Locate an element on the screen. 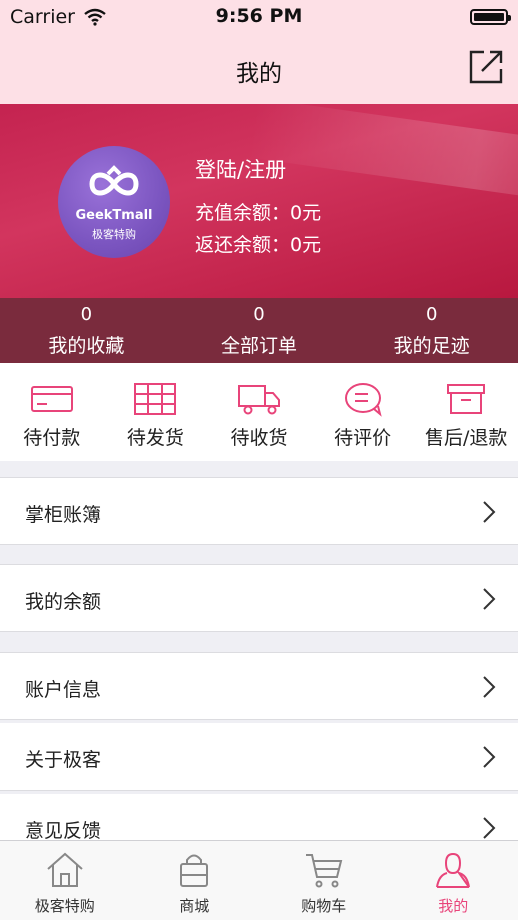 This screenshot has width=518, height=920. recharge-balance: 充值余额：0元 is located at coordinates (258, 213).